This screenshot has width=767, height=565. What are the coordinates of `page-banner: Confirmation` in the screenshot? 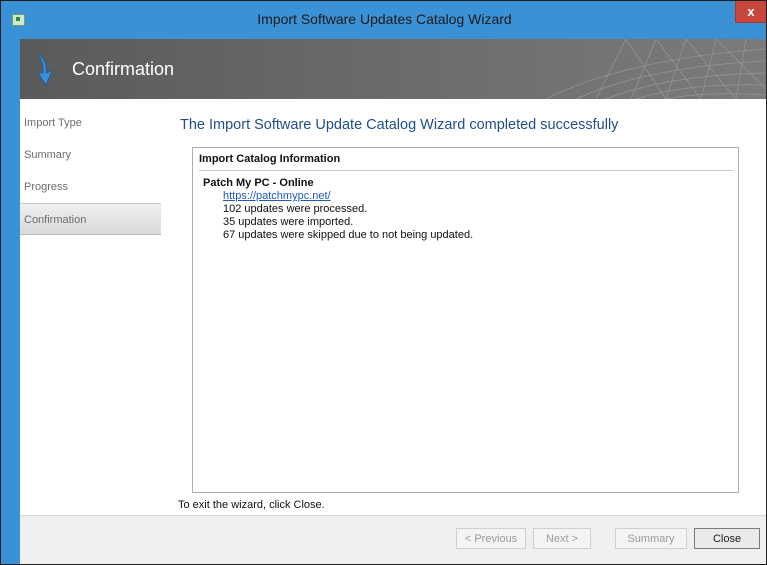 It's located at (393, 69).